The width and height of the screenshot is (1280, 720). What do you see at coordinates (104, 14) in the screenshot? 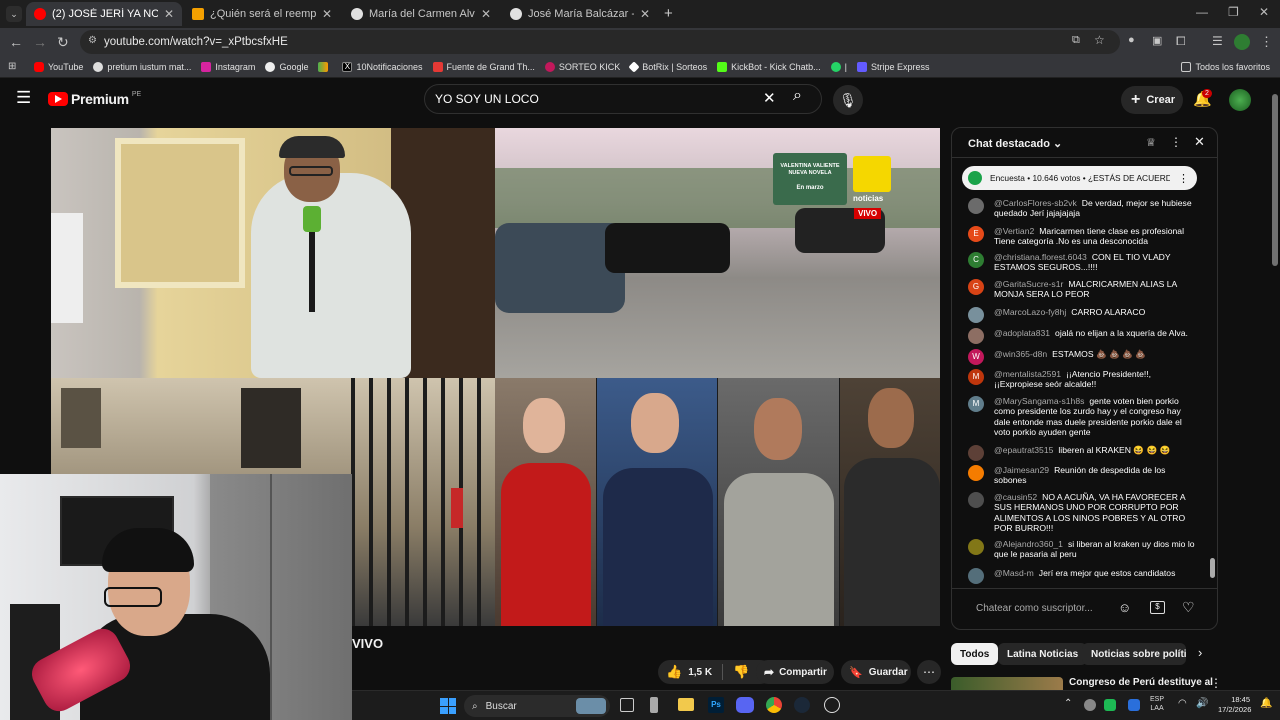
I see `tab-1: (2) JOSÉ JERÍ YA NO ES PRESIDENTE ✕` at bounding box center [104, 14].